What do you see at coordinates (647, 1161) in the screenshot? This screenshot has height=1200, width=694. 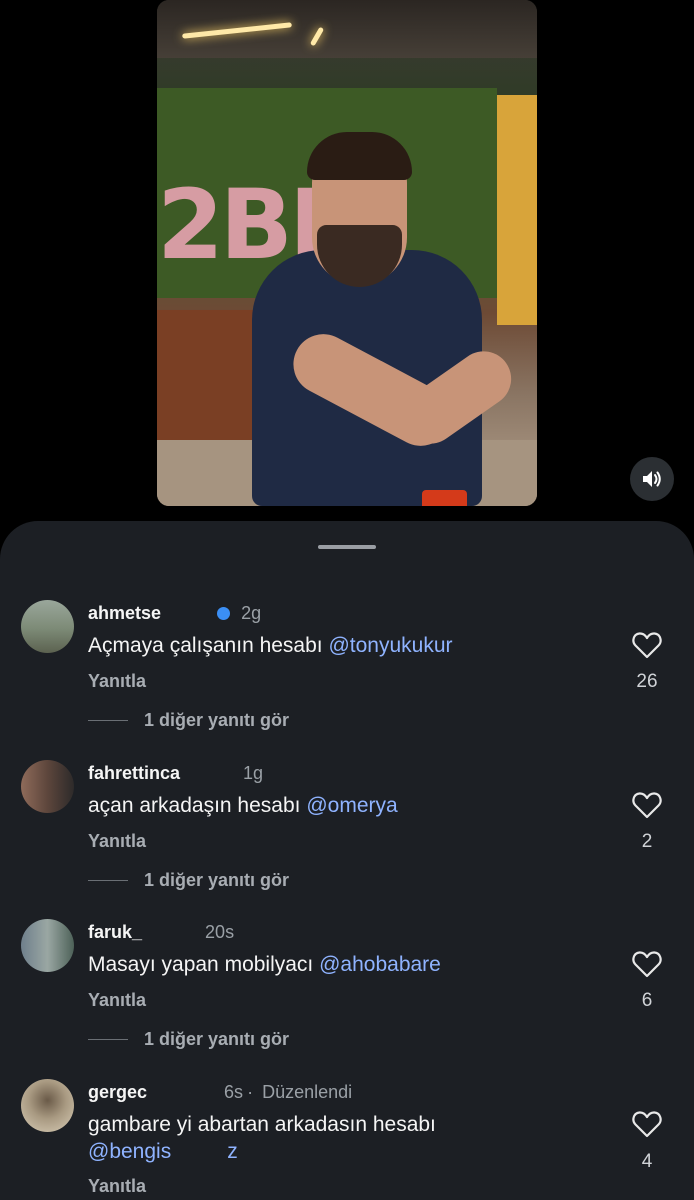 I see `like-count: 4` at bounding box center [647, 1161].